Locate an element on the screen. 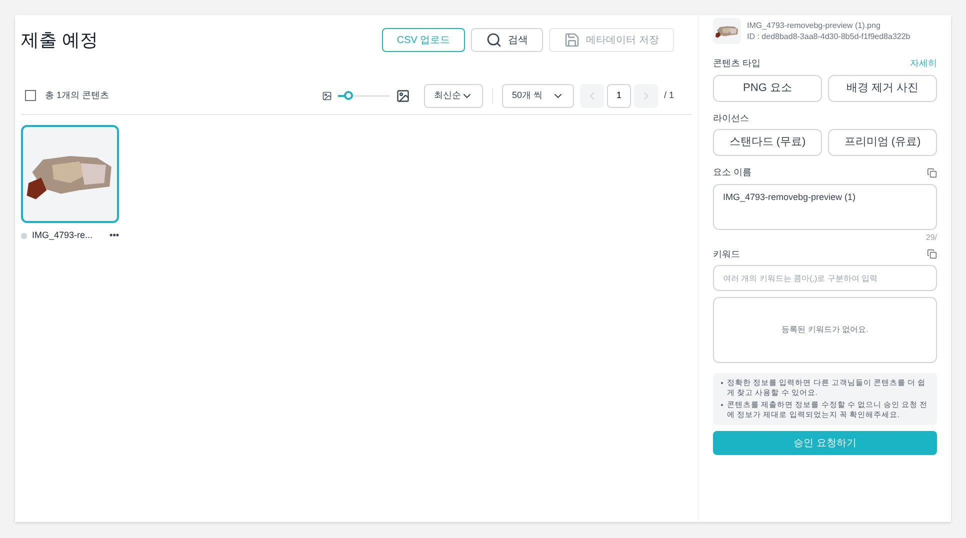 The width and height of the screenshot is (966, 538). thumbnail-card is located at coordinates (70, 174).